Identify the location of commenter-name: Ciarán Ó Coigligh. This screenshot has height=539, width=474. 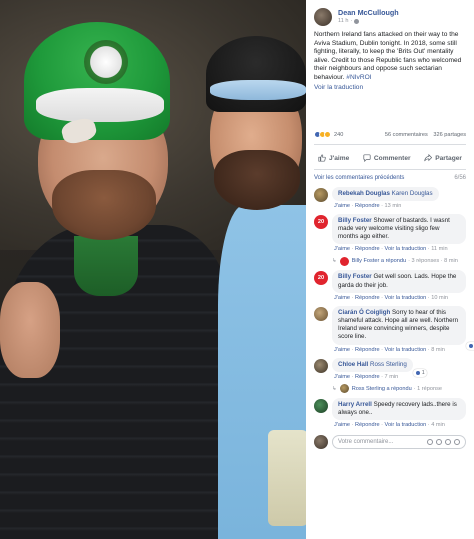
(364, 312).